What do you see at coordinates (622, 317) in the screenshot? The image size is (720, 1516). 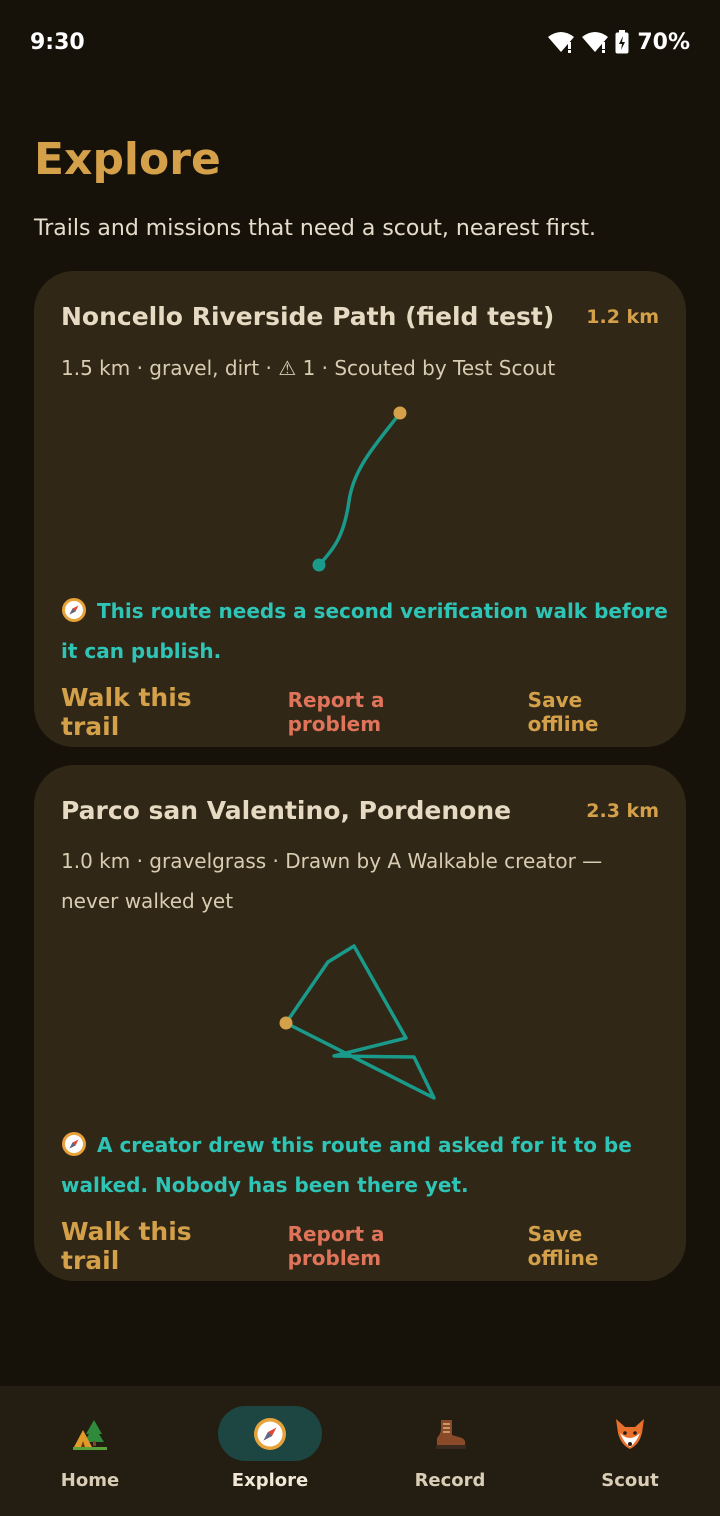 I see `trail-distance: 1.2 km` at bounding box center [622, 317].